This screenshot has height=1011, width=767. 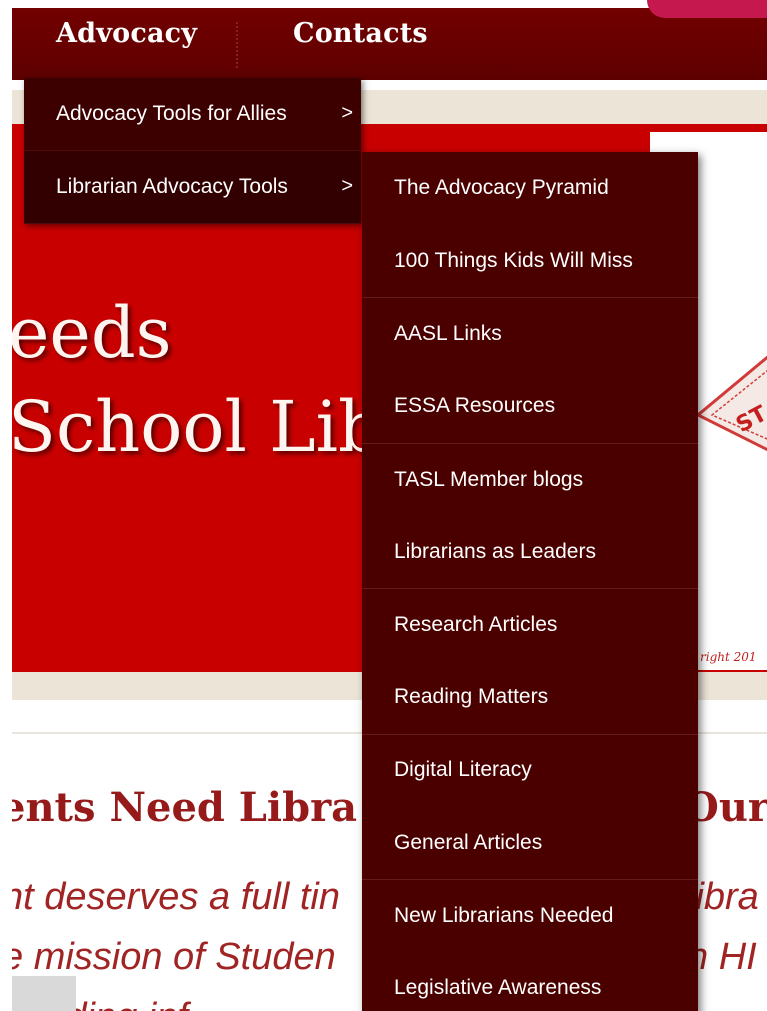 What do you see at coordinates (360, 33) in the screenshot?
I see `nav-contacts: Contacts` at bounding box center [360, 33].